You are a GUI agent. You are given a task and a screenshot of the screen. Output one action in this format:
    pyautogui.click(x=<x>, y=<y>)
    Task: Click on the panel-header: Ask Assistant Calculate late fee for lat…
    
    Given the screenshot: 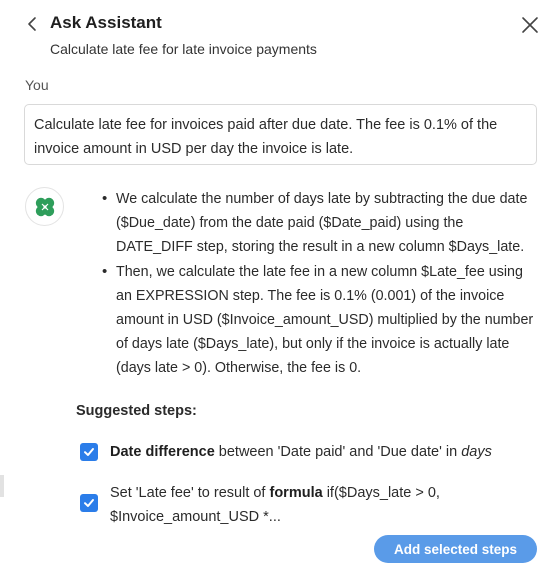 What is the action you would take?
    pyautogui.click(x=278, y=35)
    